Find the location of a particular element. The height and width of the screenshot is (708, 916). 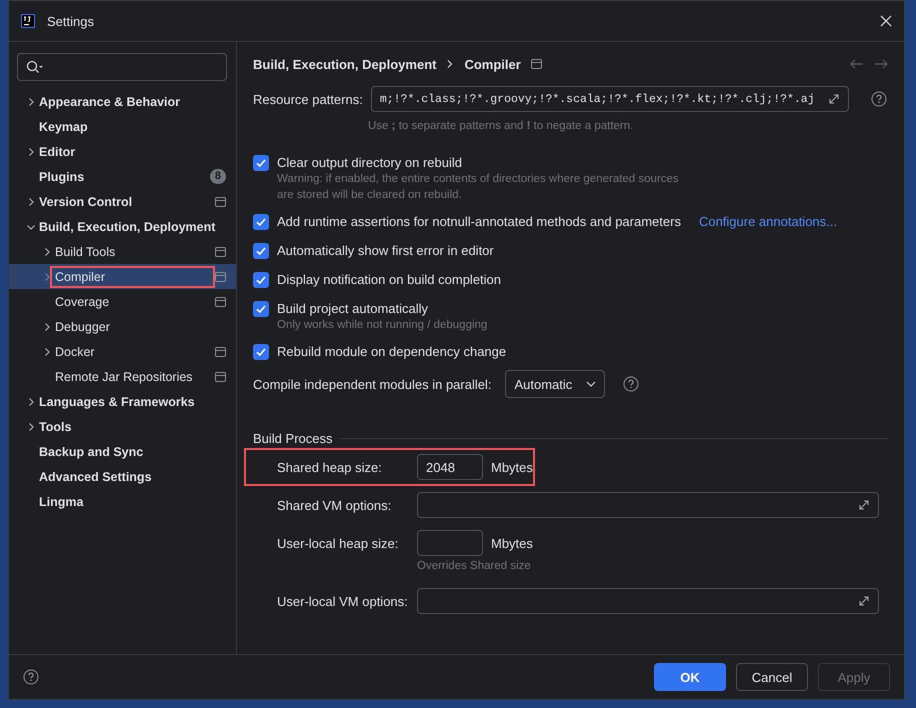

sidebar-item: Backup and Sync is located at coordinates (122, 451).